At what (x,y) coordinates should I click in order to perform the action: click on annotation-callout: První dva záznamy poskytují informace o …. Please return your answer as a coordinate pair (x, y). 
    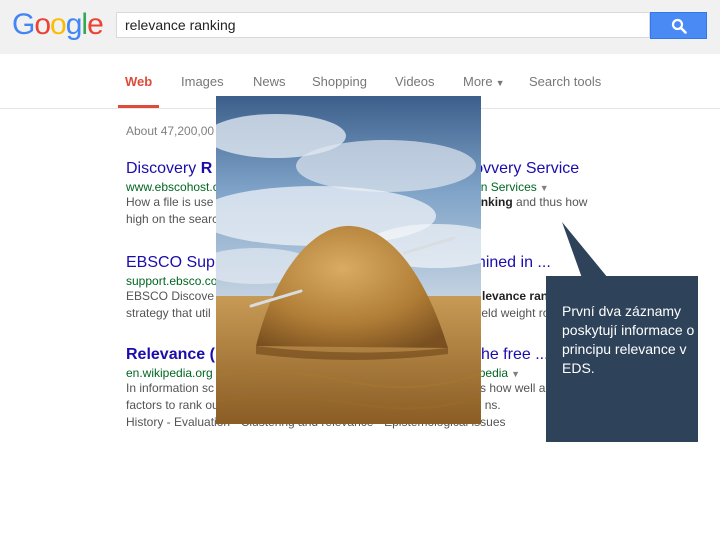
    Looking at the image, I should click on (622, 359).